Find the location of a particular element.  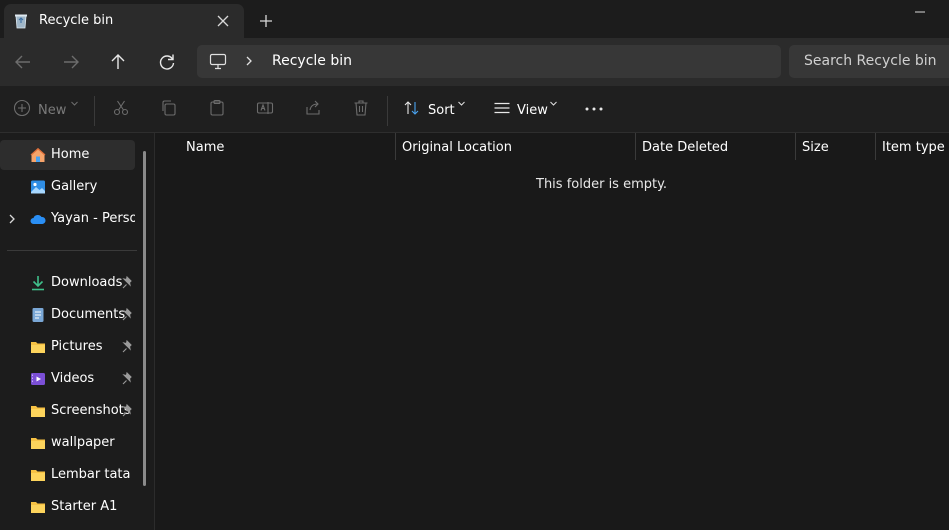

home-icon is located at coordinates (38, 154).